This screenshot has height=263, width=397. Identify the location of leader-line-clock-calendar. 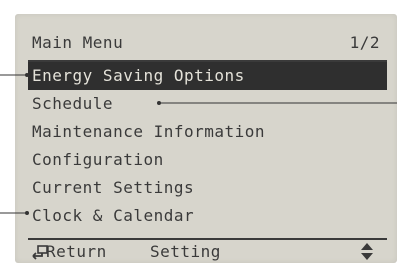
(14, 213).